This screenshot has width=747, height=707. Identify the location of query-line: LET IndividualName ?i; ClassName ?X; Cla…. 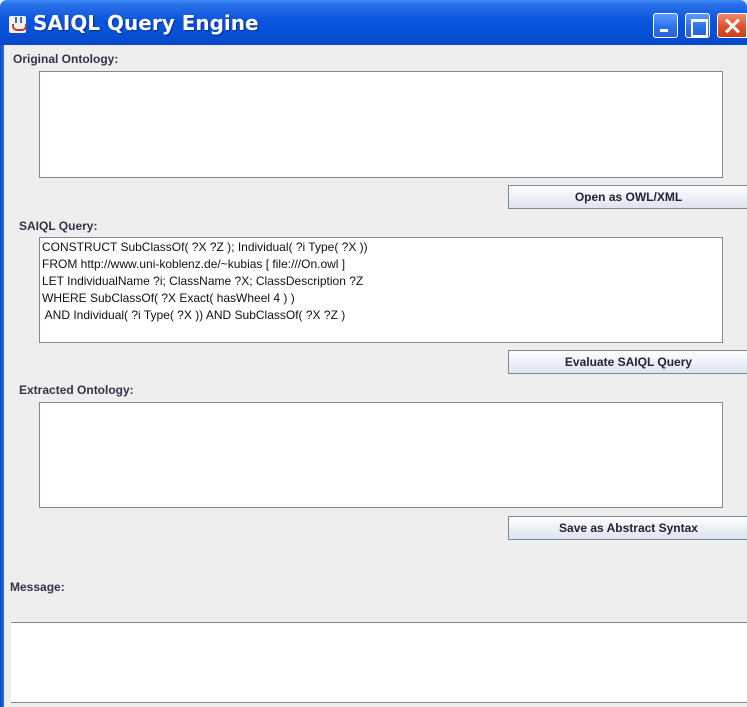
(203, 281).